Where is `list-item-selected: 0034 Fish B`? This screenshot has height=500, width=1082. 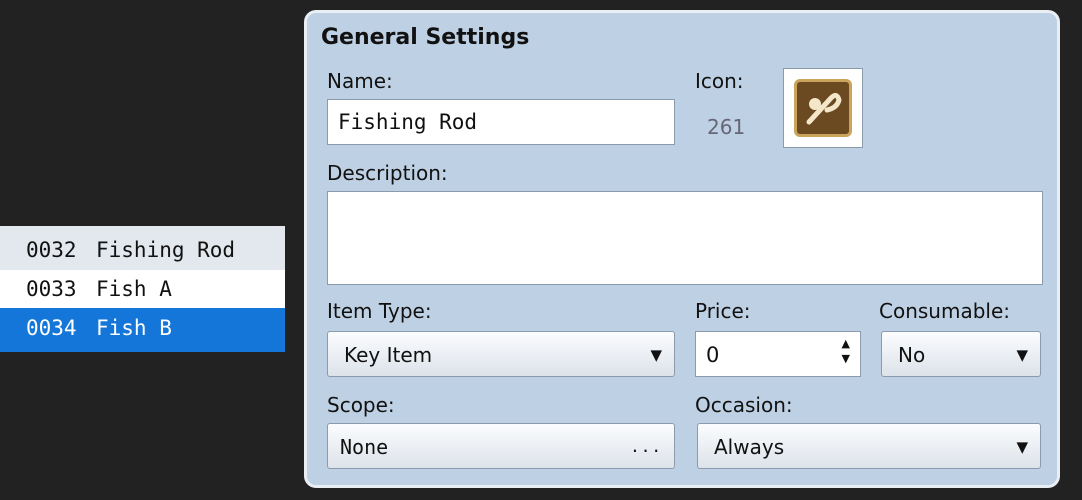 list-item-selected: 0034 Fish B is located at coordinates (142, 330).